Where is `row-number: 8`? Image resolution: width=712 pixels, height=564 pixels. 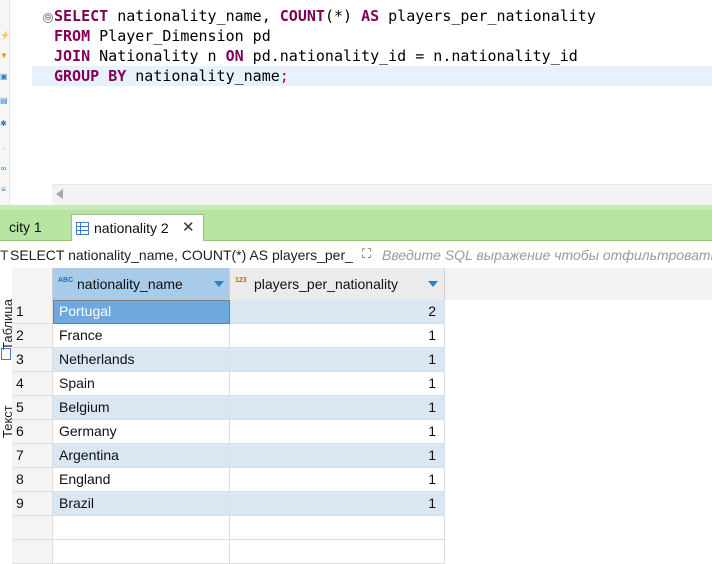
row-number: 8 is located at coordinates (32, 480).